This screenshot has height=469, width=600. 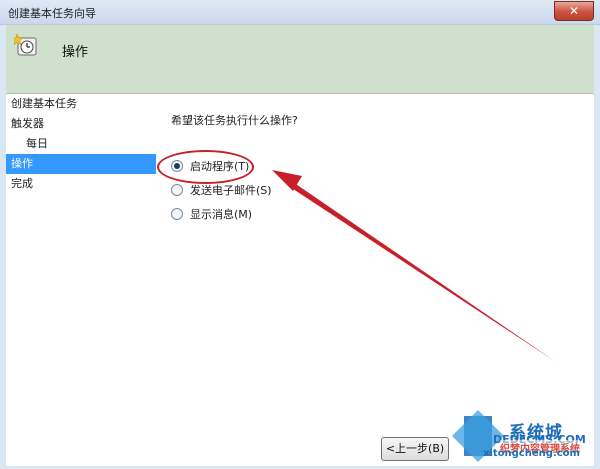 I want to click on back-button: <上一步(B), so click(x=415, y=449).